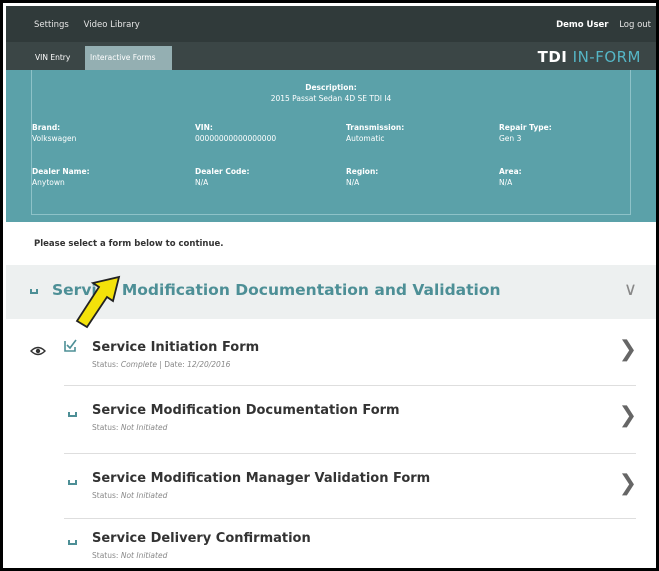 This screenshot has width=659, height=571. What do you see at coordinates (635, 25) in the screenshot?
I see `logout-link: Log out` at bounding box center [635, 25].